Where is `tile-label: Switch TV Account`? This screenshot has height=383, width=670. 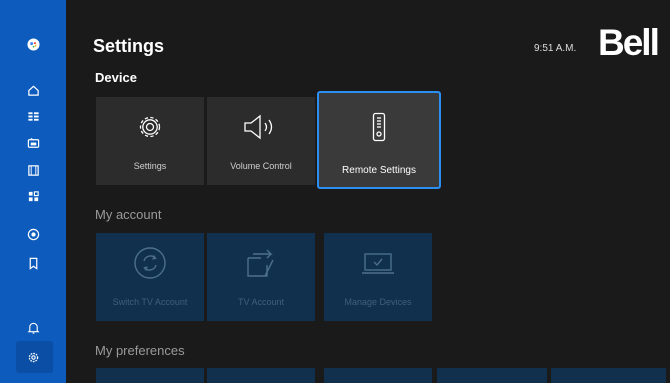 tile-label: Switch TV Account is located at coordinates (150, 302).